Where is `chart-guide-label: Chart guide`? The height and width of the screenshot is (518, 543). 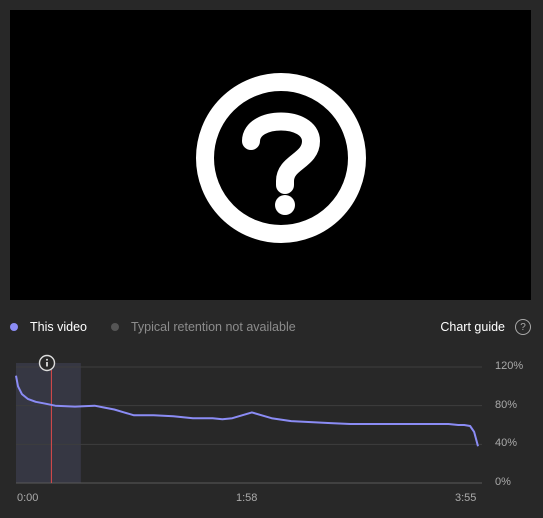
chart-guide-label: Chart guide is located at coordinates (472, 327).